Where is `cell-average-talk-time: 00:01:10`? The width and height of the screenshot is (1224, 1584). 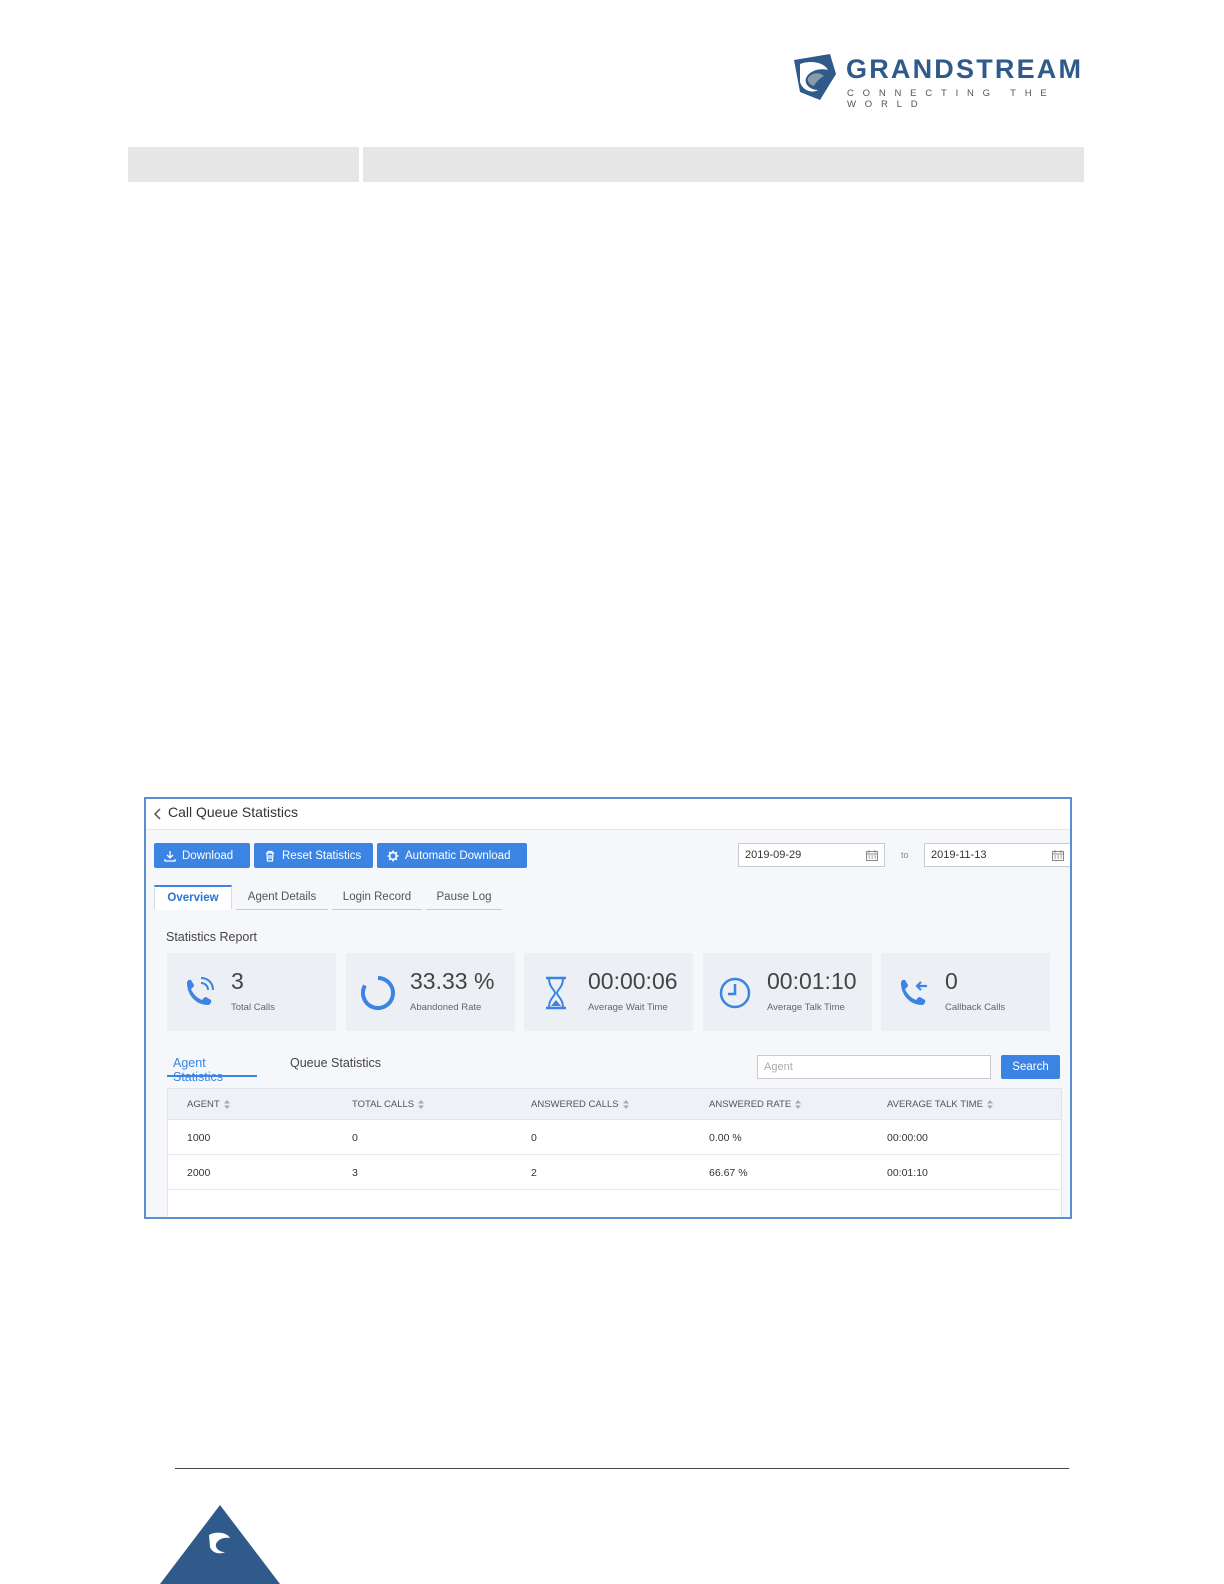 cell-average-talk-time: 00:01:10 is located at coordinates (907, 1173).